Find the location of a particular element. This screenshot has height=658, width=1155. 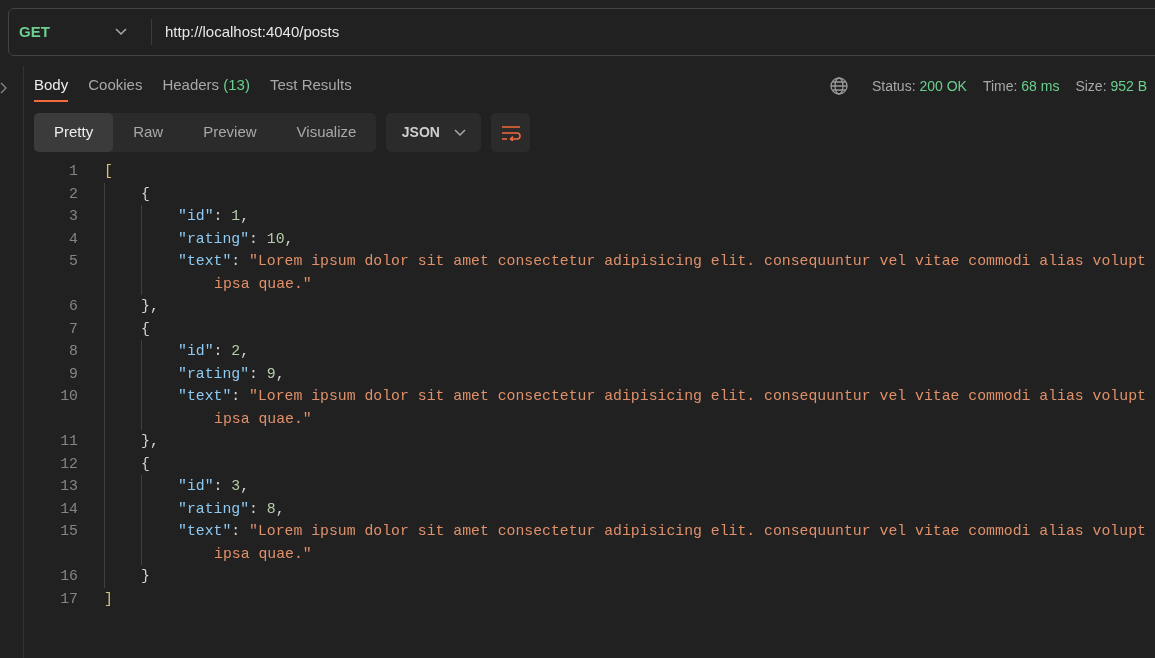

wrap-lines-icon is located at coordinates (510, 132).